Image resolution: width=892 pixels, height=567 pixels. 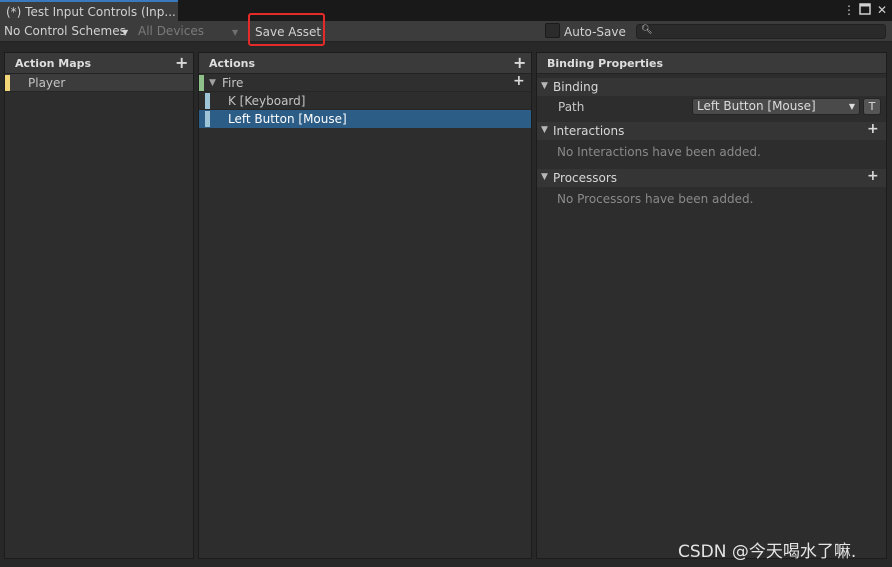 I want to click on processors-section-title: Processors, so click(x=585, y=178).